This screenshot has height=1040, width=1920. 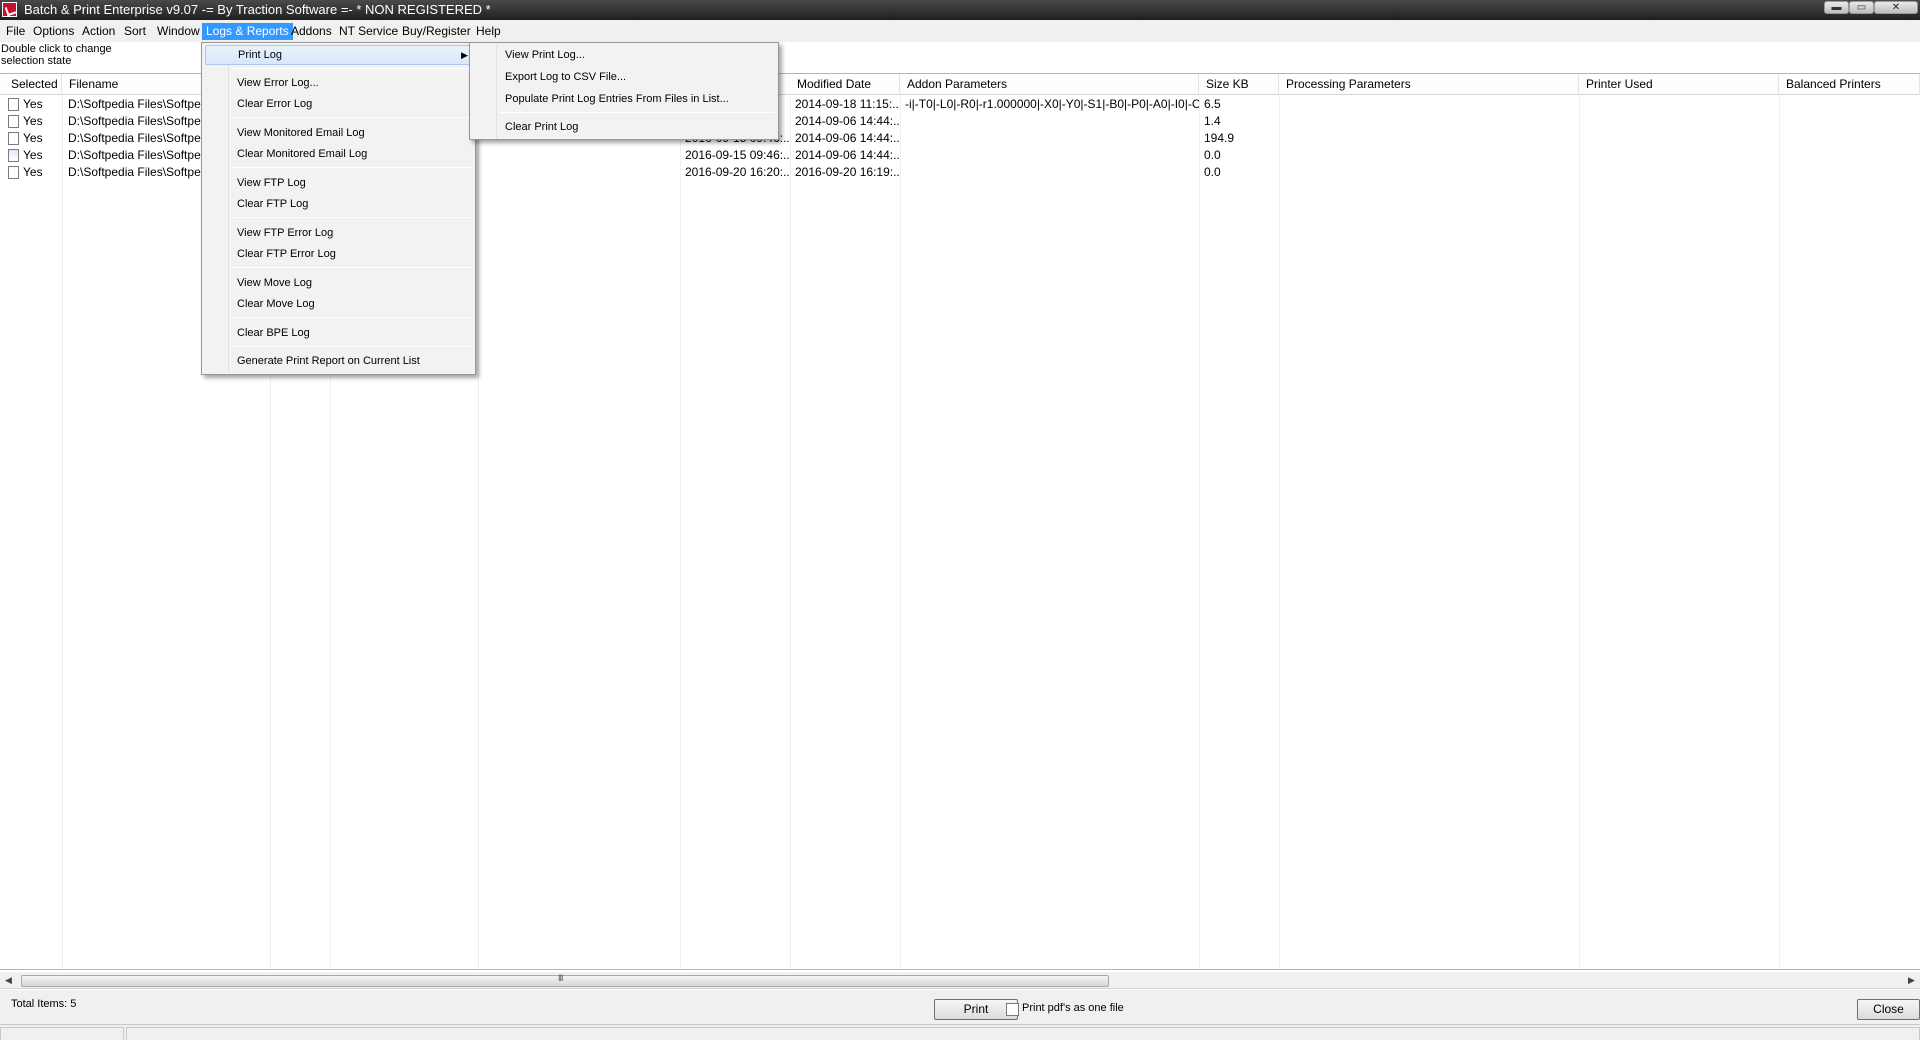 I want to click on menu-item-clear-ftp-log: Clear FTP Log, so click(x=338, y=204).